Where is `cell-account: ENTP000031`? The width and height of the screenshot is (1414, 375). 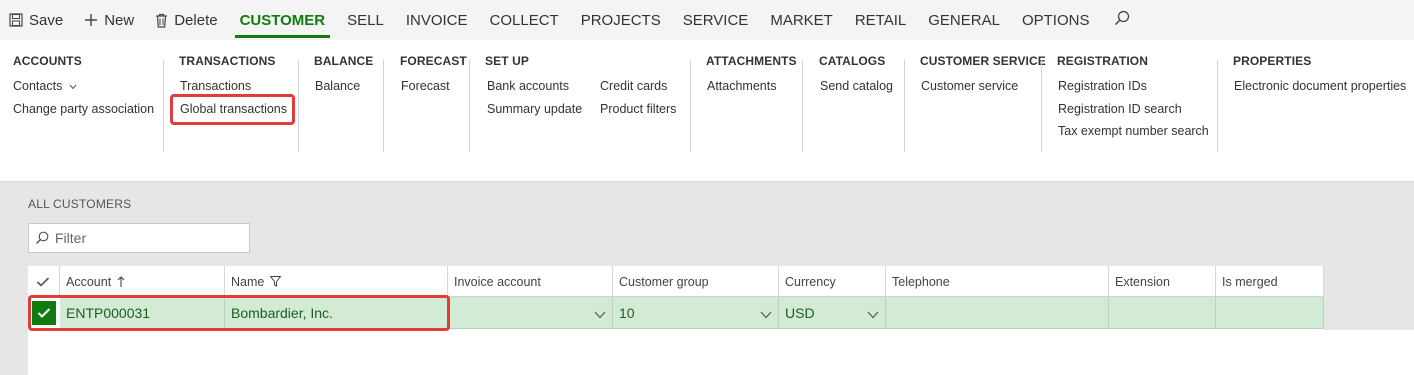 cell-account: ENTP000031 is located at coordinates (142, 313).